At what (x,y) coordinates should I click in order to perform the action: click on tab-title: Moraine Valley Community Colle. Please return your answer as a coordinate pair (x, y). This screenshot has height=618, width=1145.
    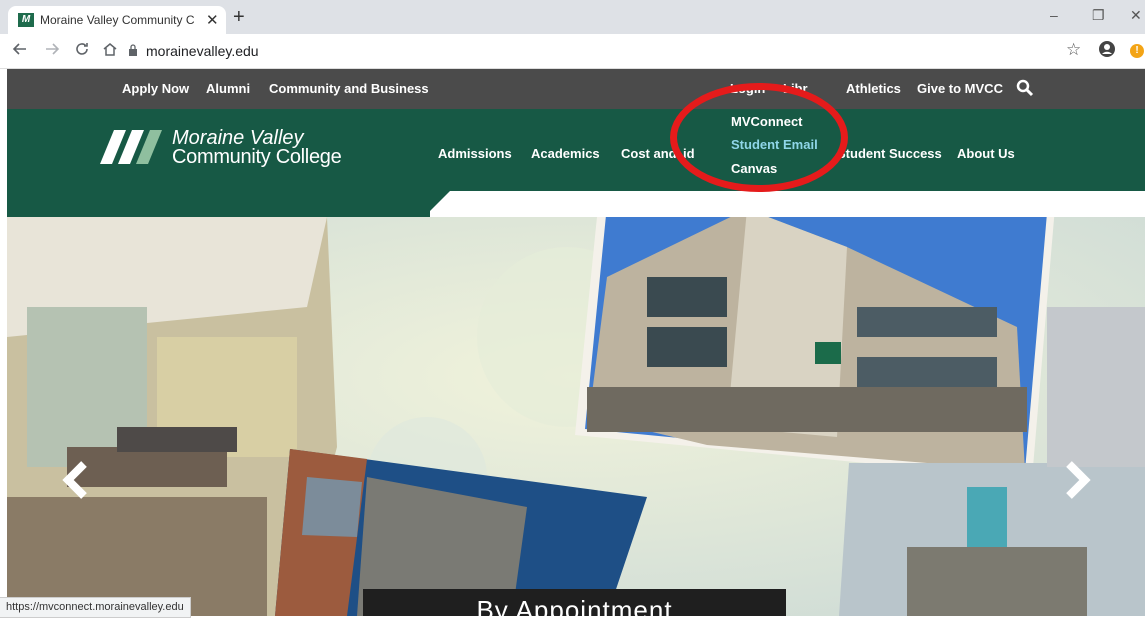
    Looking at the image, I should click on (117, 20).